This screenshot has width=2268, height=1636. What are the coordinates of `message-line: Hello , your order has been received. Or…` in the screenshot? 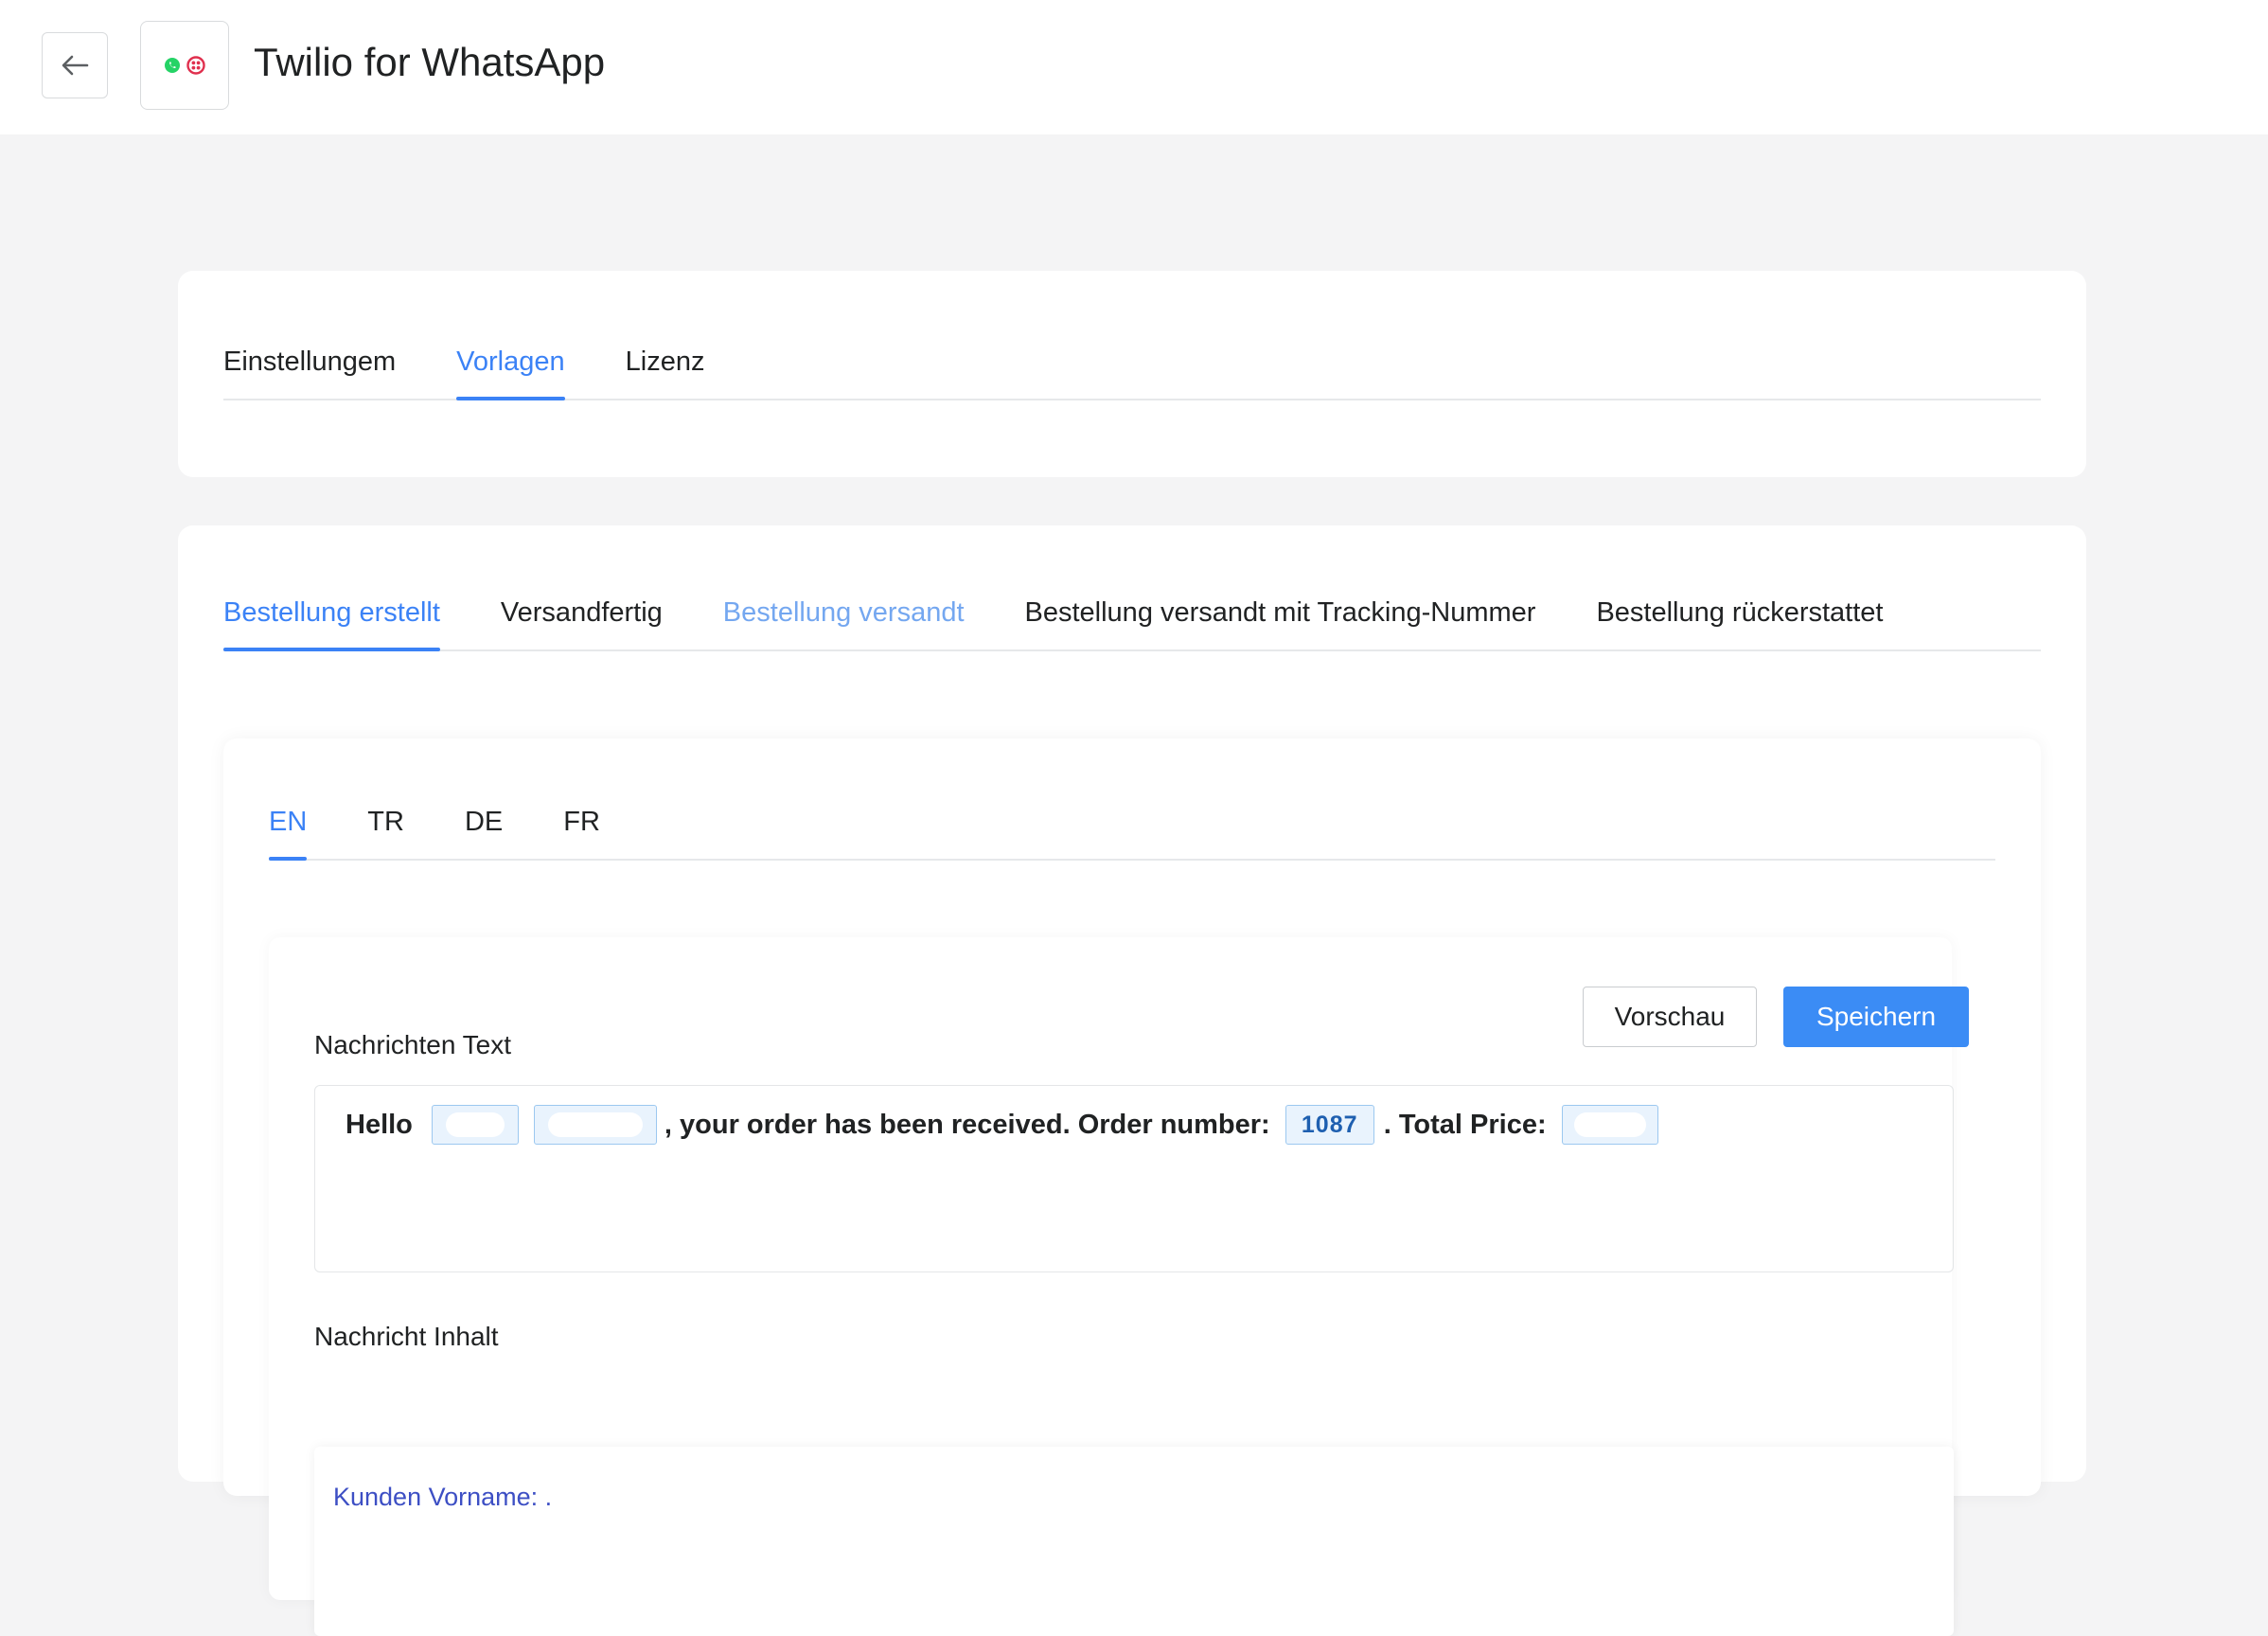 It's located at (1007, 1125).